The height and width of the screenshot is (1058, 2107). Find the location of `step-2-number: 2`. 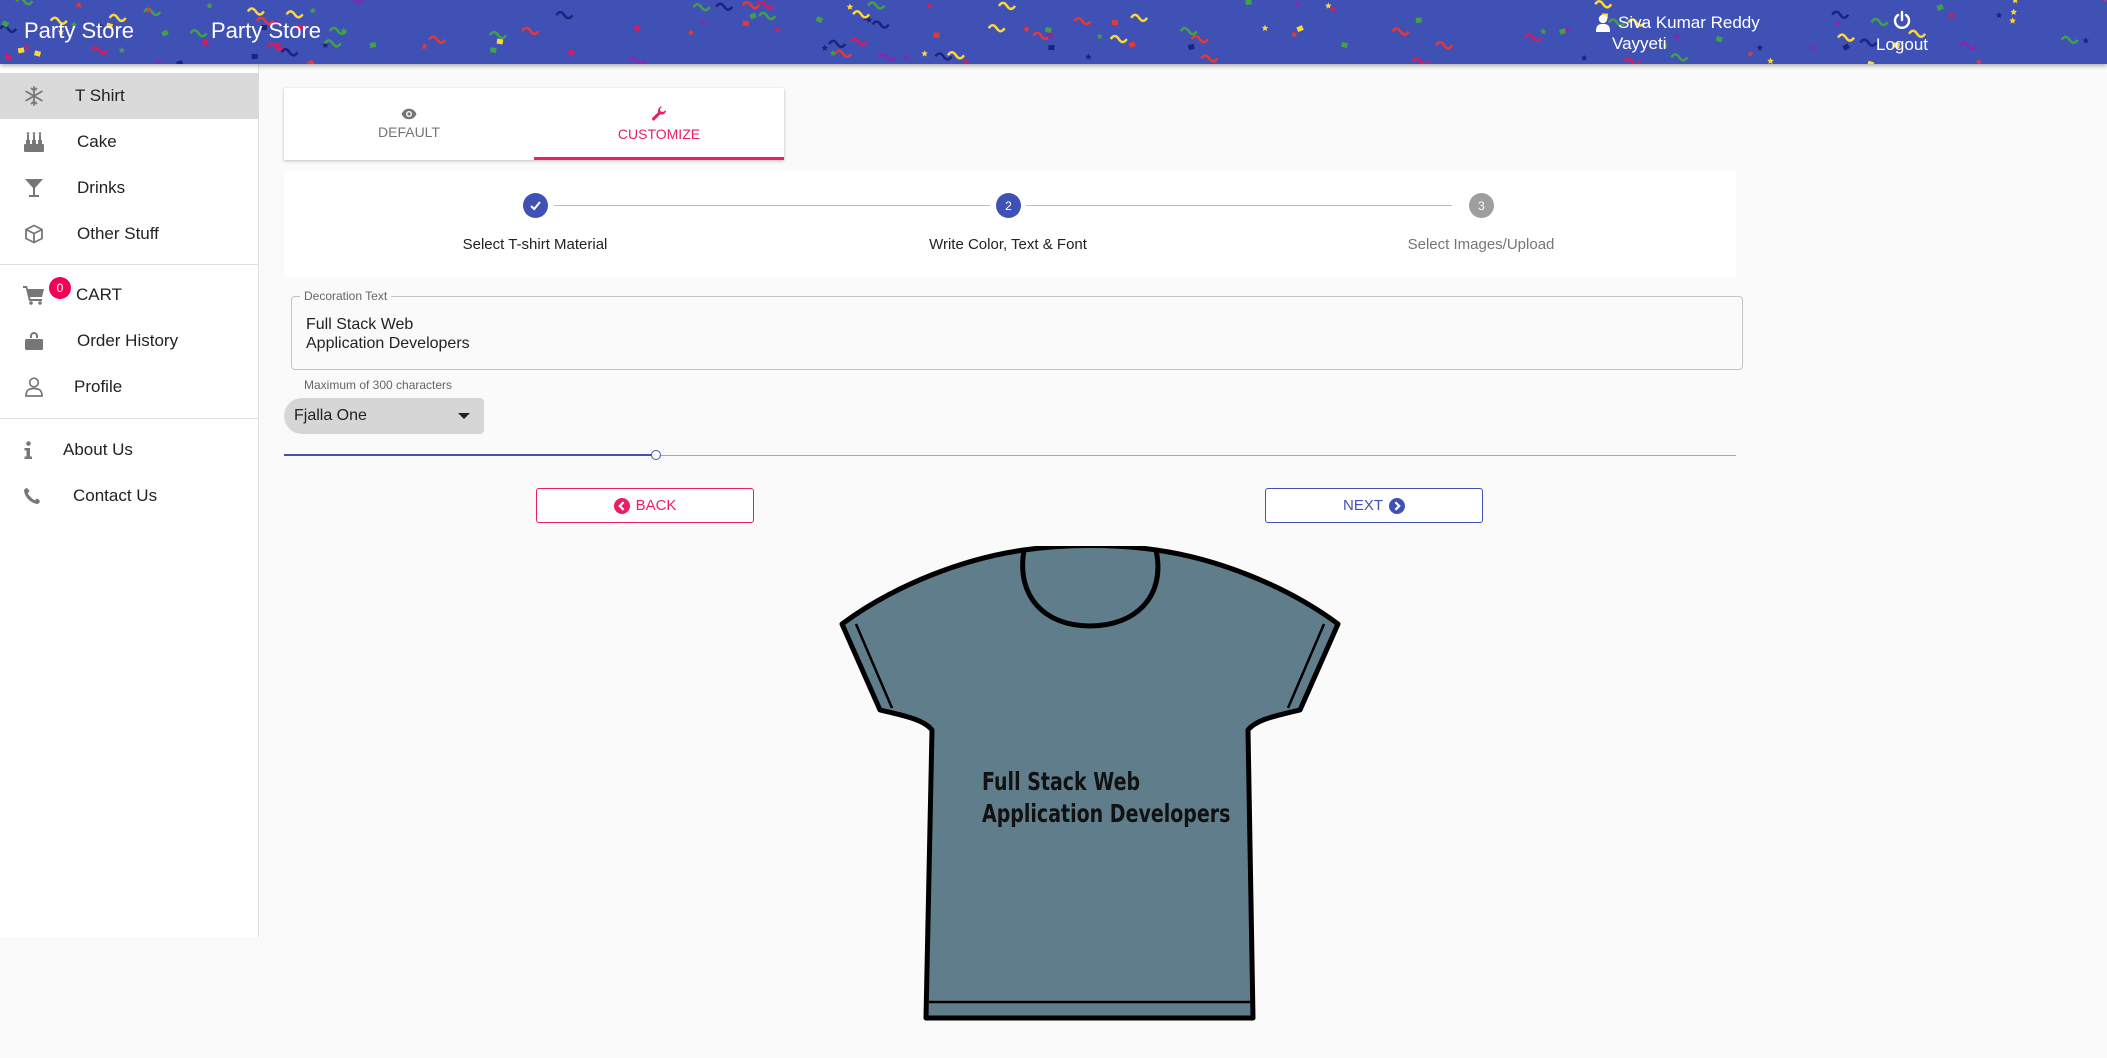

step-2-number: 2 is located at coordinates (1008, 205).